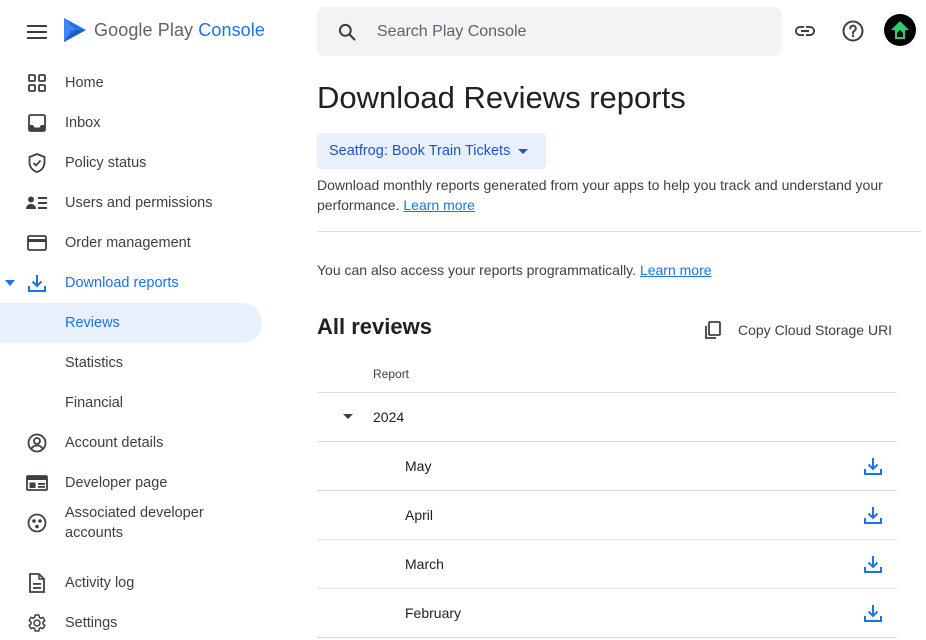  What do you see at coordinates (37, 523) in the screenshot?
I see `associated-accounts-icon` at bounding box center [37, 523].